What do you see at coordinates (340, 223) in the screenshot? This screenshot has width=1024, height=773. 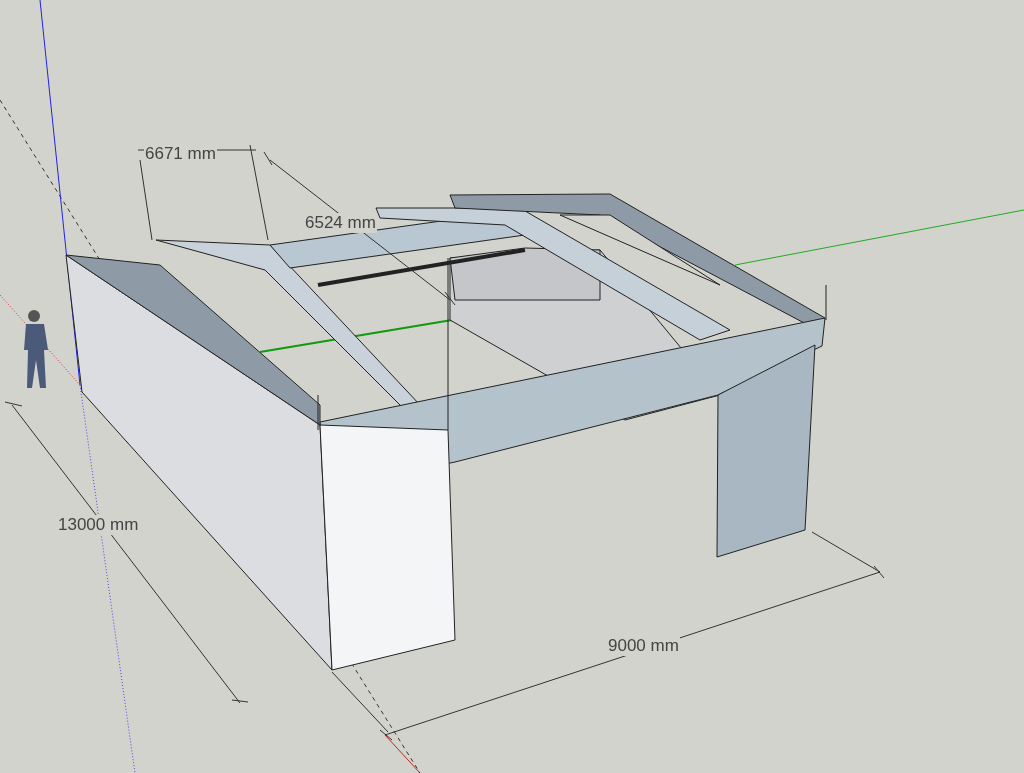 I see `dimension-label: 6524 mm` at bounding box center [340, 223].